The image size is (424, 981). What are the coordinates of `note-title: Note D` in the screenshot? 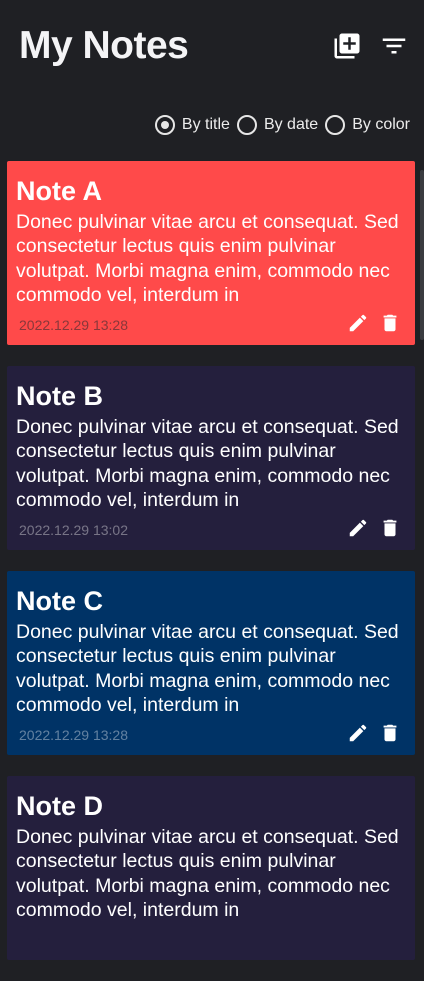 It's located at (59, 806).